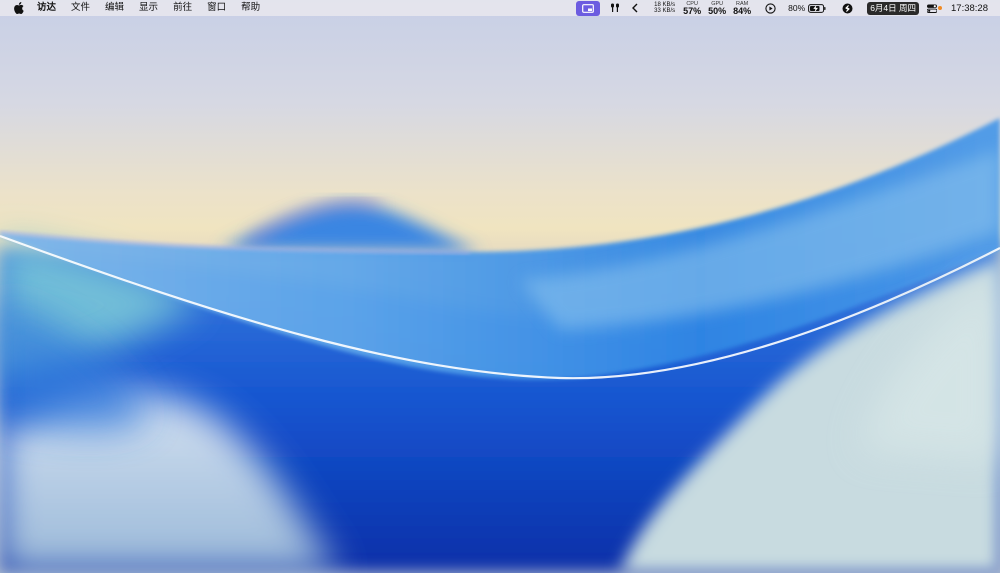  What do you see at coordinates (114, 8) in the screenshot?
I see `menu-edit: 编辑` at bounding box center [114, 8].